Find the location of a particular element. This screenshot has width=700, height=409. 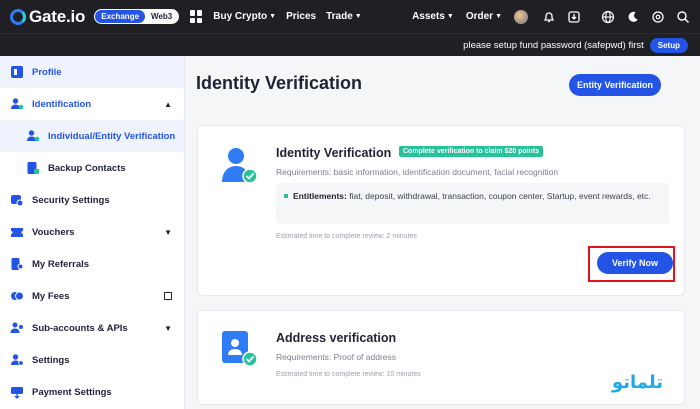

security-icon is located at coordinates (17, 200).